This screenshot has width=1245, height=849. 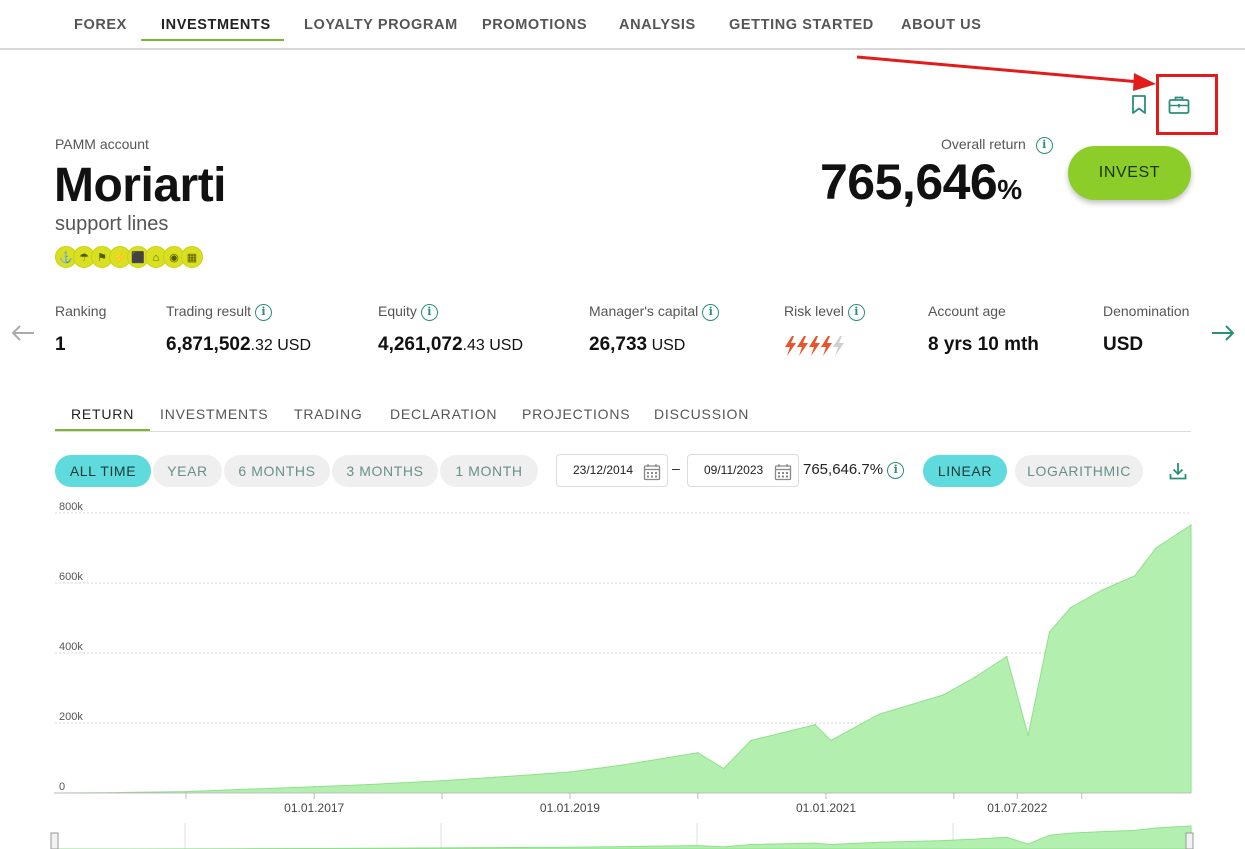 I want to click on period-1-month: 1 MONTH, so click(x=489, y=471).